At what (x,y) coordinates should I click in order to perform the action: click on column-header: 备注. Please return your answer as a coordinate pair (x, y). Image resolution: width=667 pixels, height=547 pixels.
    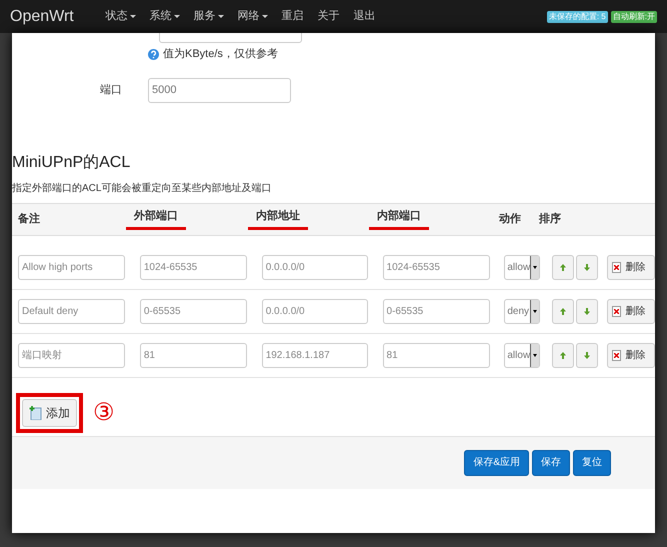
    Looking at the image, I should click on (29, 218).